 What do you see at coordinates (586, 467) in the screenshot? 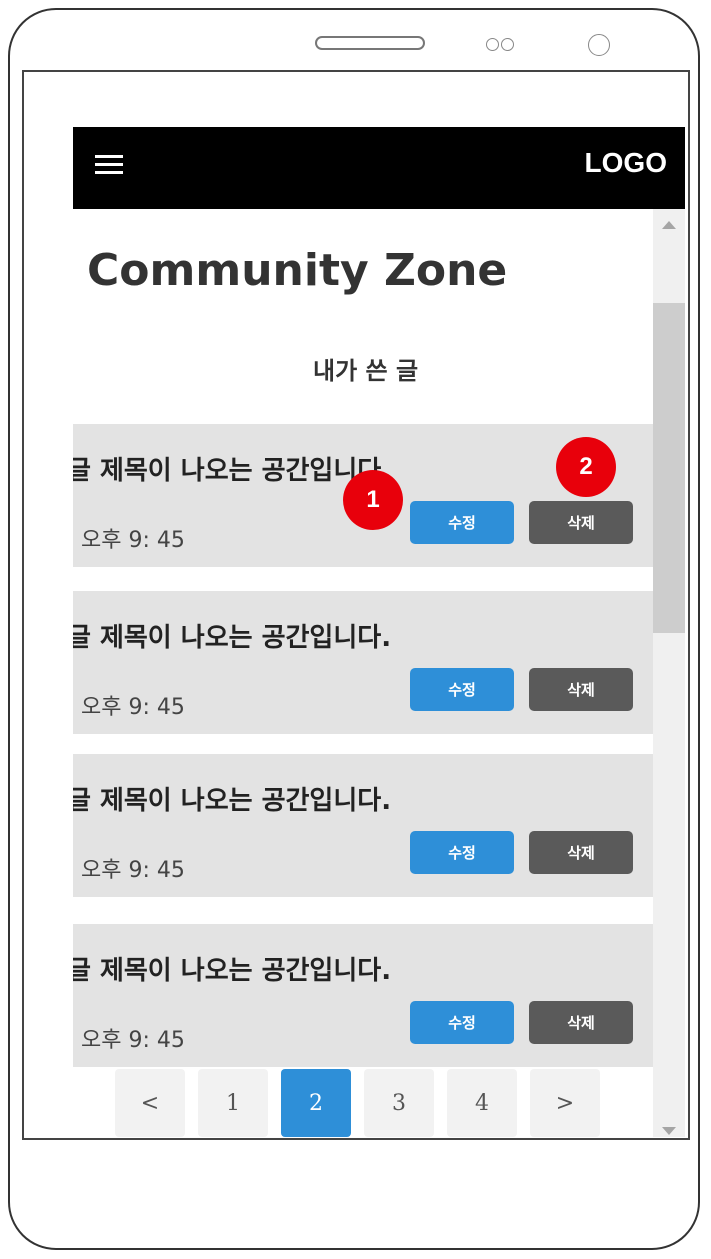
I see `annotation-marker-2: 2` at bounding box center [586, 467].